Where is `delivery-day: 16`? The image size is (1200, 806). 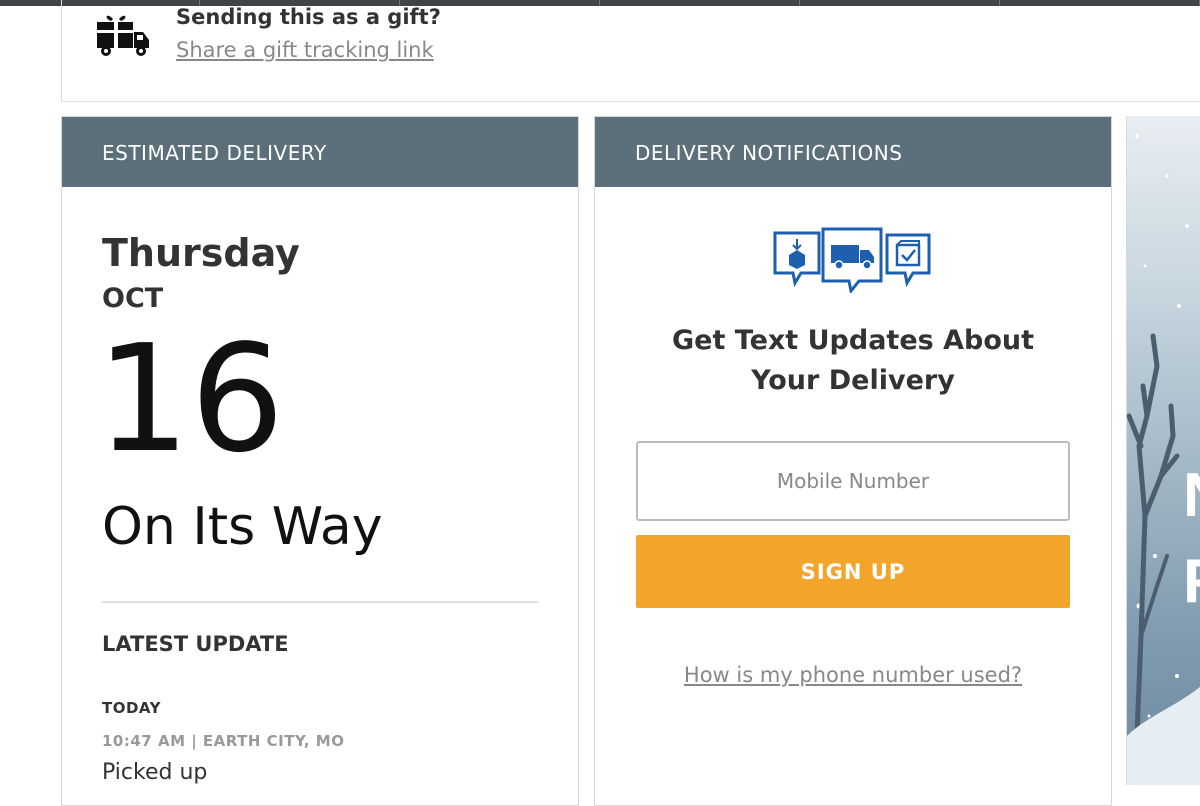 delivery-day: 16 is located at coordinates (190, 399).